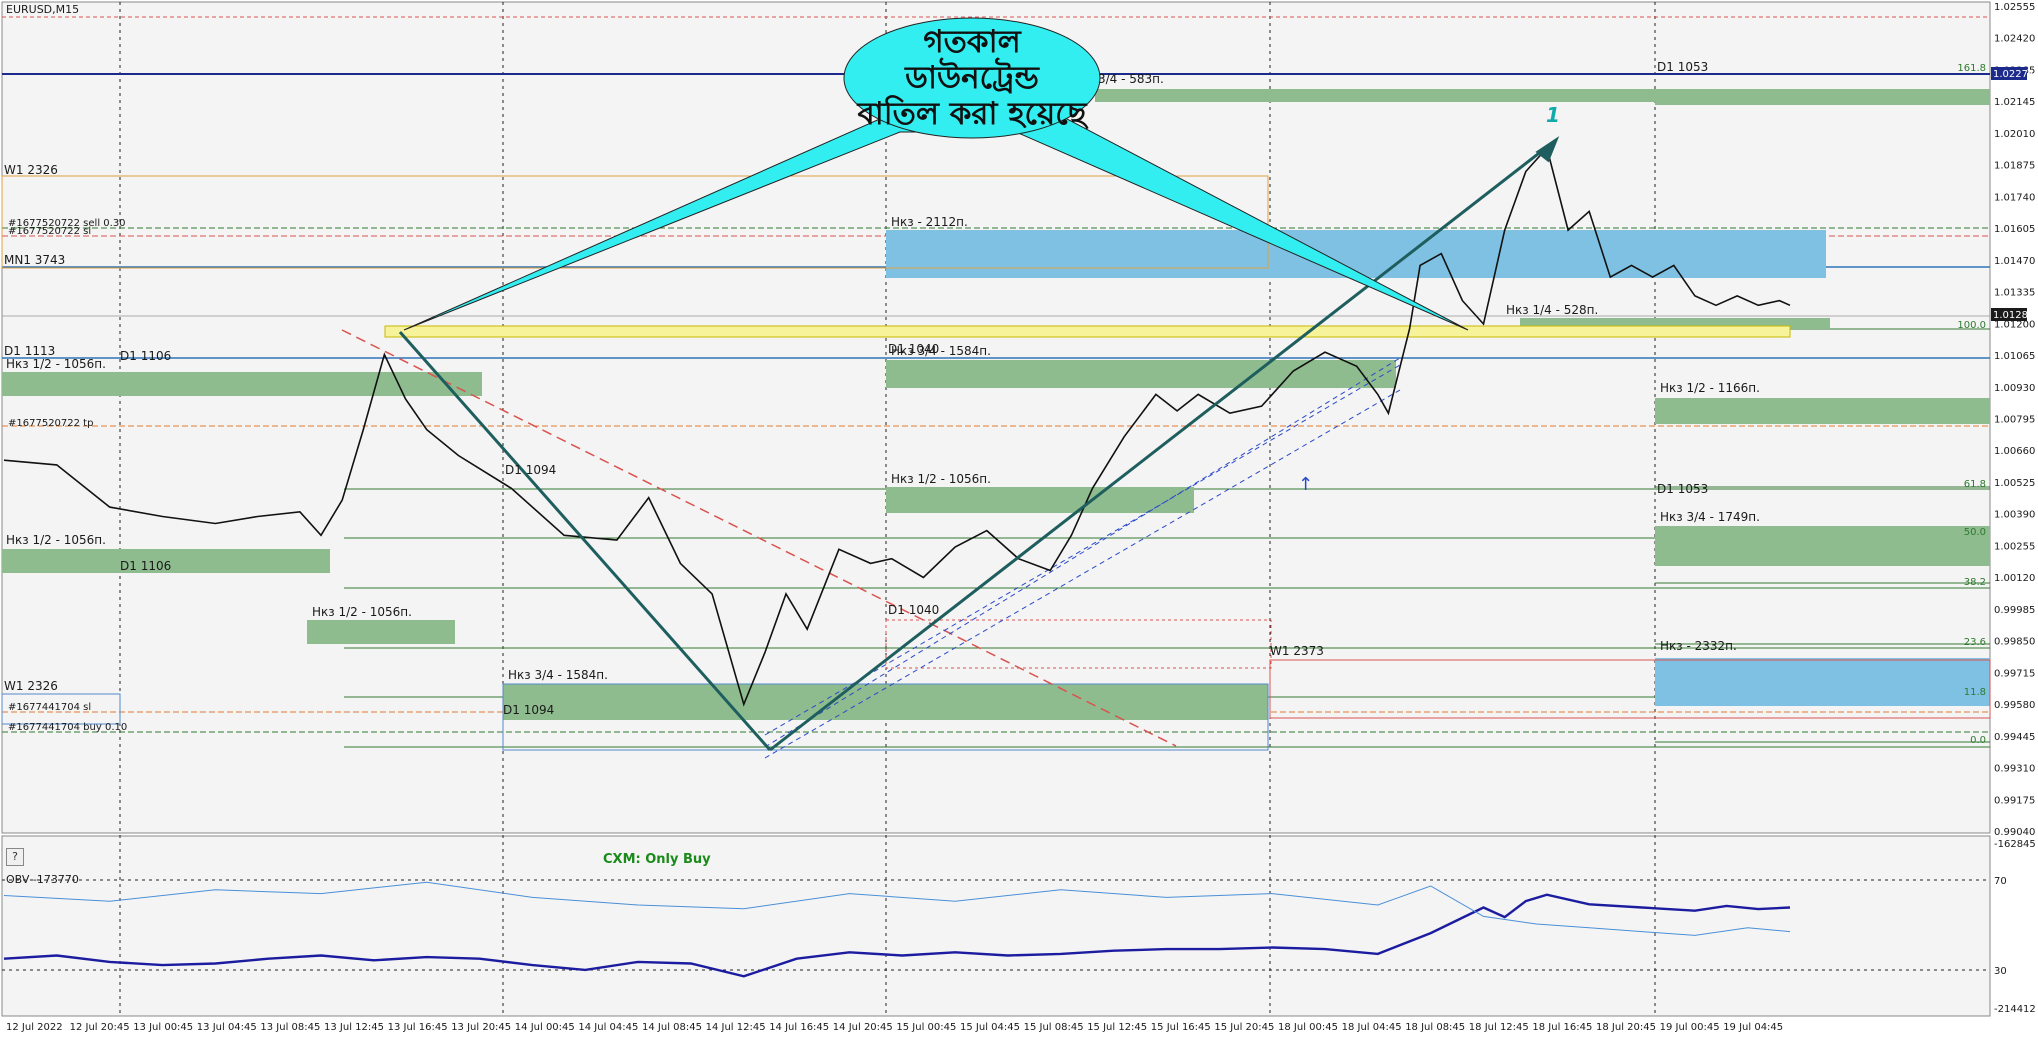 The image size is (2038, 1045). Describe the element at coordinates (1971, 68) in the screenshot. I see `fib-label: 161.8` at that location.